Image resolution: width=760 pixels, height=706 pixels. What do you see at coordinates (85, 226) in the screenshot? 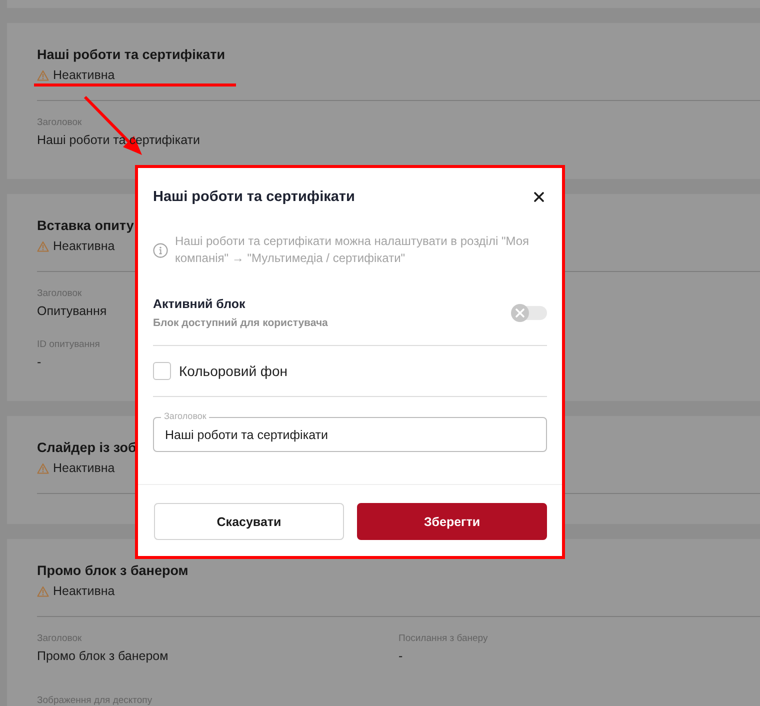
I see `block-title: Вставка опиту` at bounding box center [85, 226].